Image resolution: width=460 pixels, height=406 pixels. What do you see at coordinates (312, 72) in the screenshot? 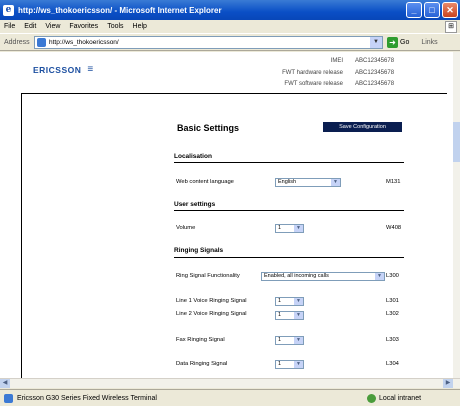
I see `info-label-hw: FWT hardware release` at bounding box center [312, 72].